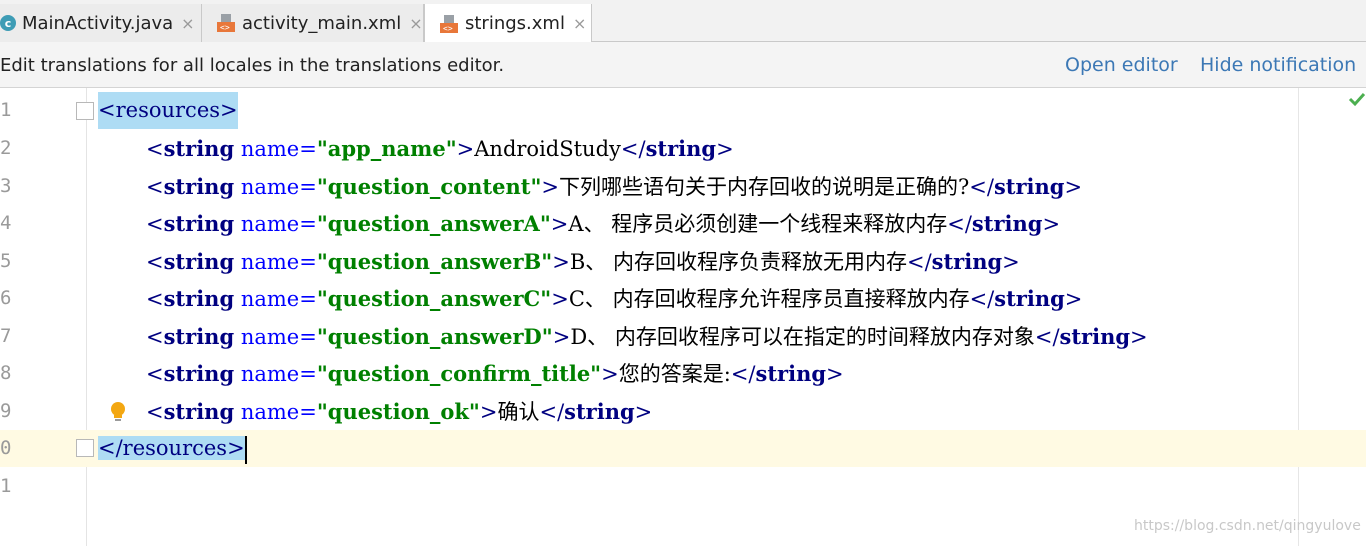  What do you see at coordinates (683, 411) in the screenshot?
I see `code-line: 9 <string name="question_ok">确认</string>` at bounding box center [683, 411].